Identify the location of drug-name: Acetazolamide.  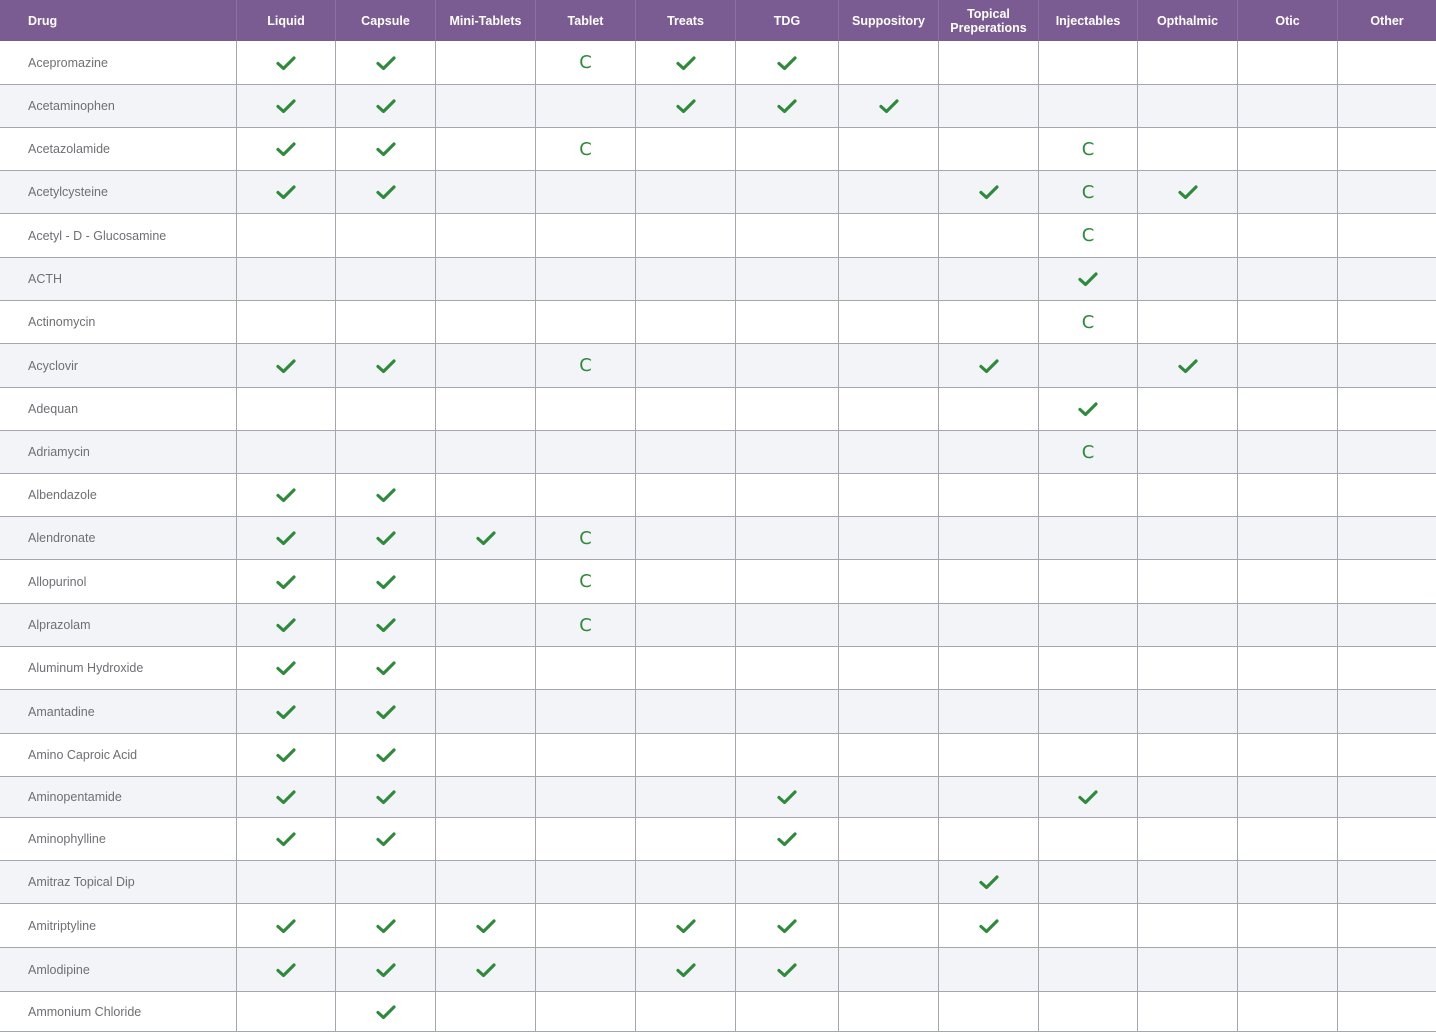
(118, 149).